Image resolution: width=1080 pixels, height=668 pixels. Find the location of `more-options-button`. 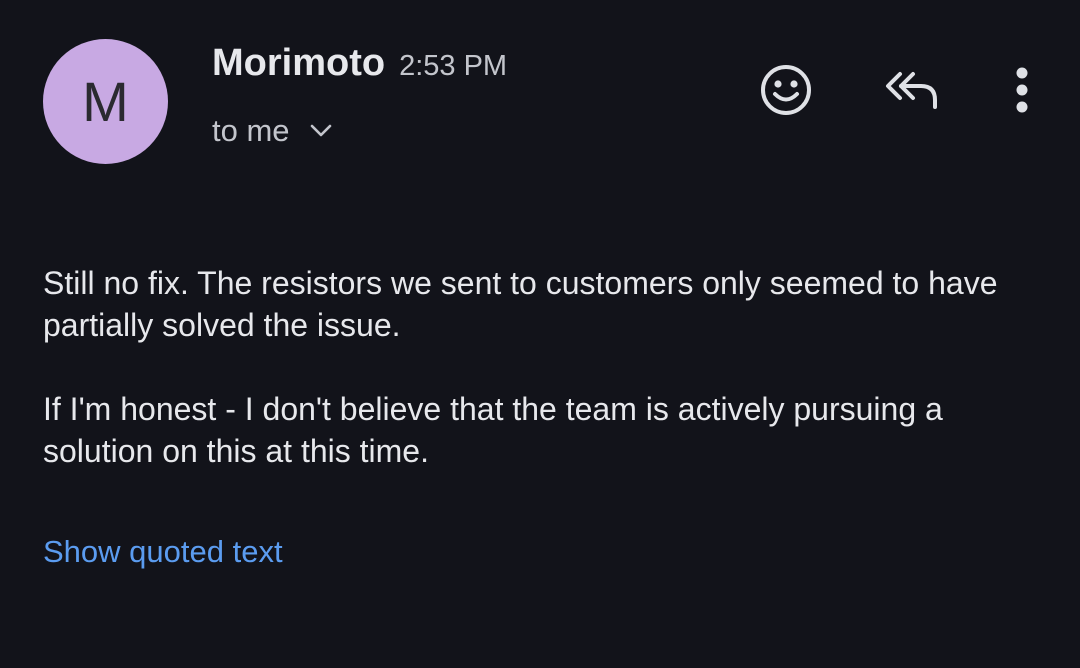

more-options-button is located at coordinates (1022, 92).